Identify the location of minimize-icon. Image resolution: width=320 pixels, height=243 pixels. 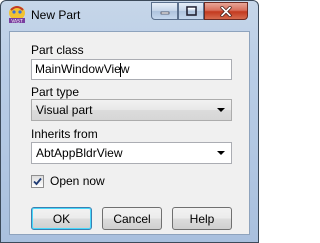
(164, 13).